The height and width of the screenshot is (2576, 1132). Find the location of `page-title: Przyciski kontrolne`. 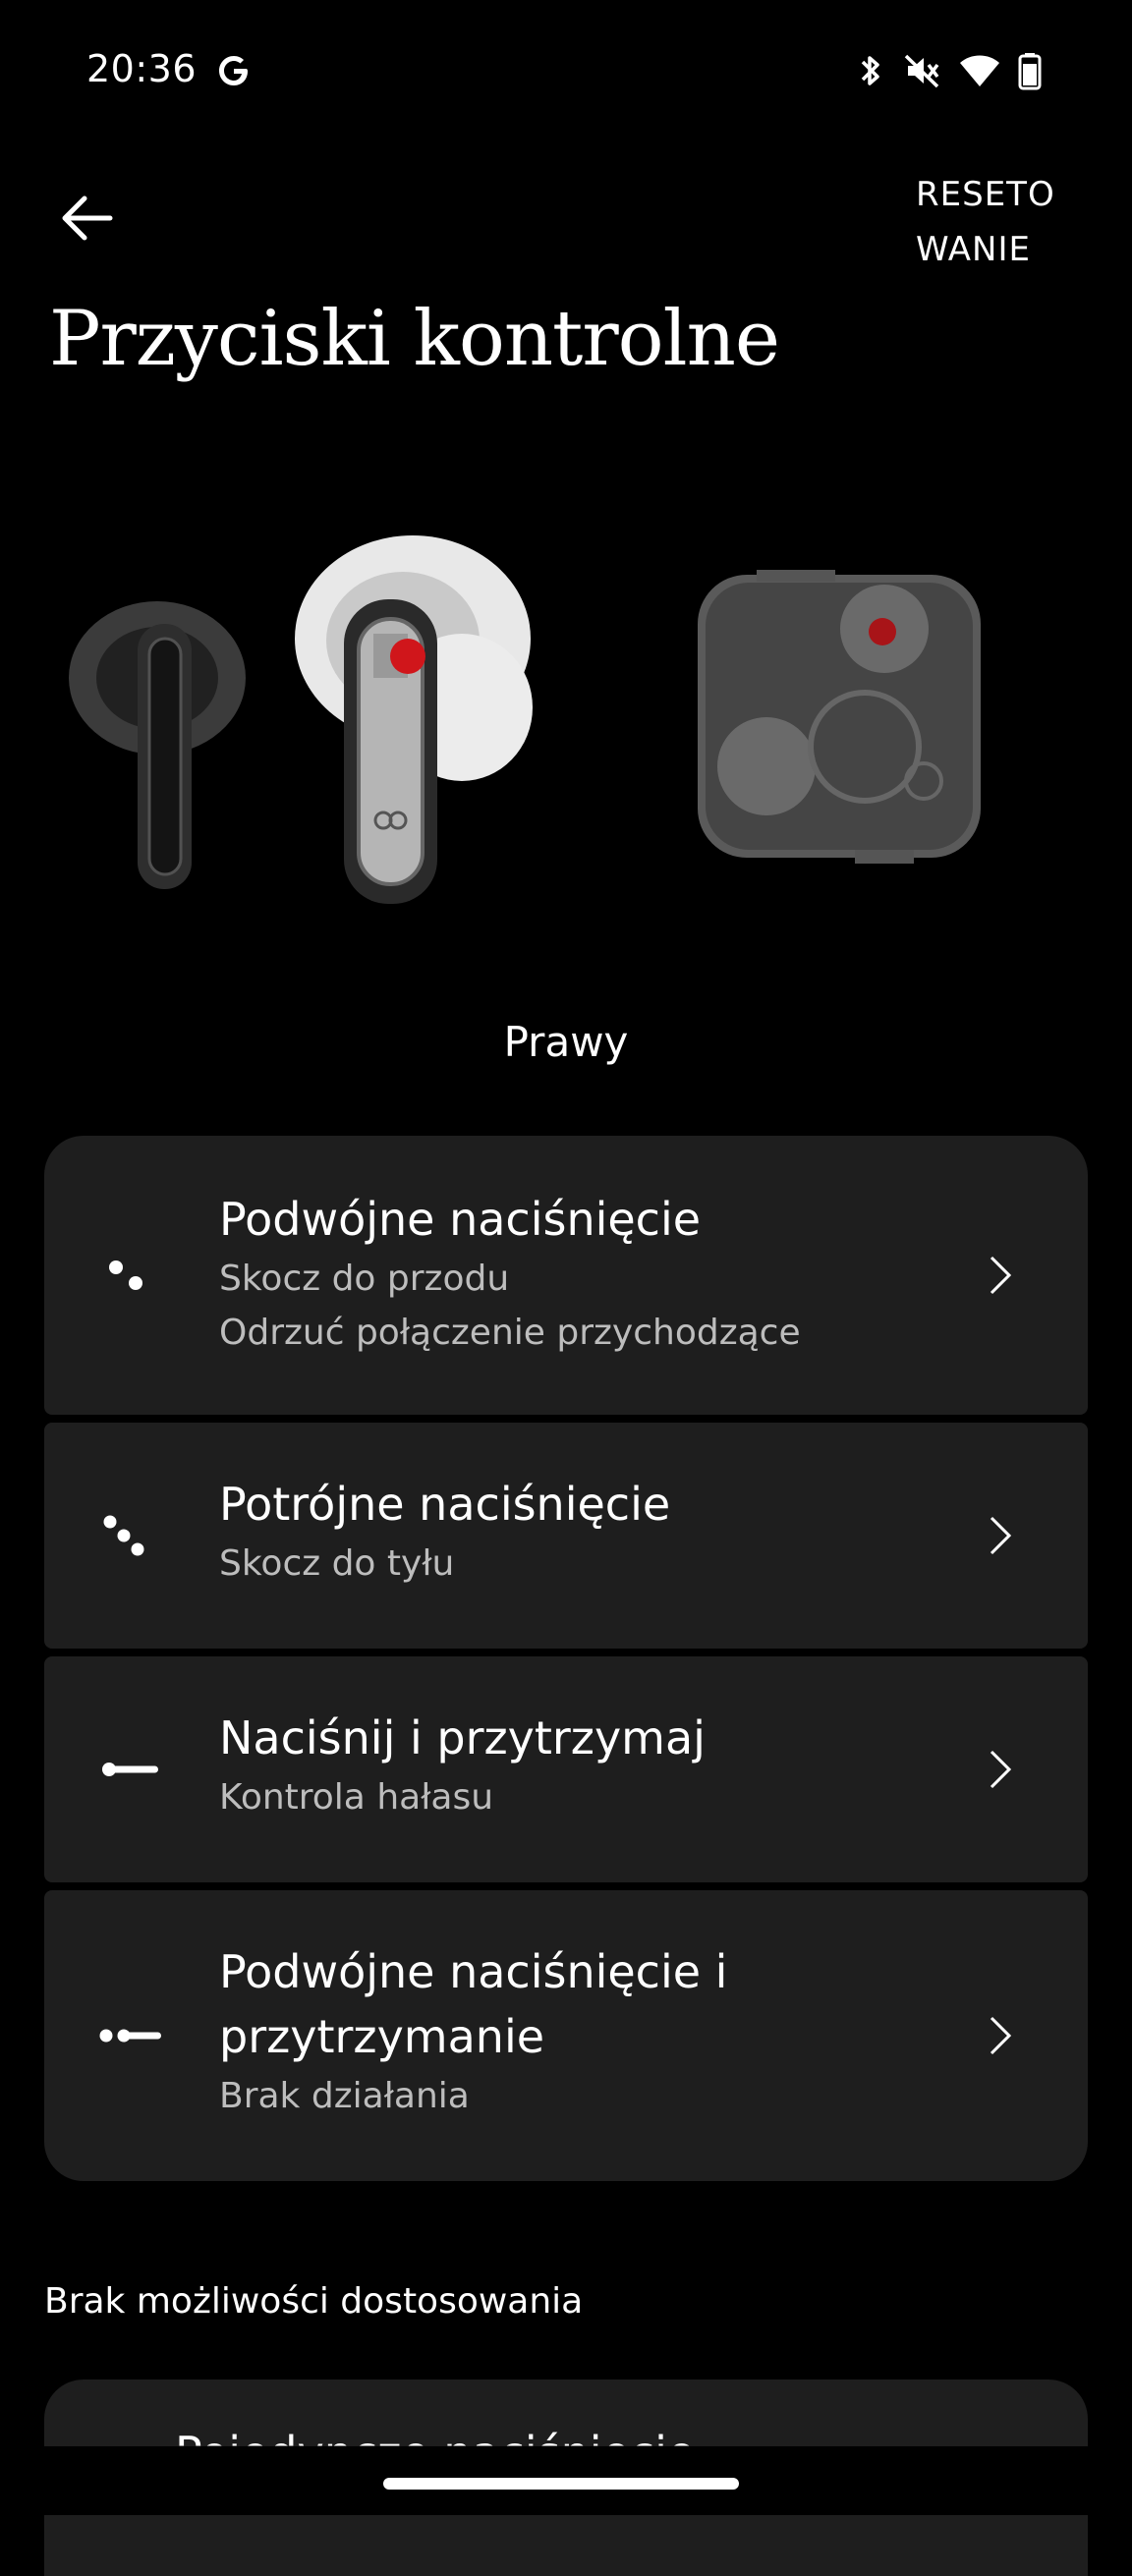

page-title: Przyciski kontrolne is located at coordinates (414, 339).